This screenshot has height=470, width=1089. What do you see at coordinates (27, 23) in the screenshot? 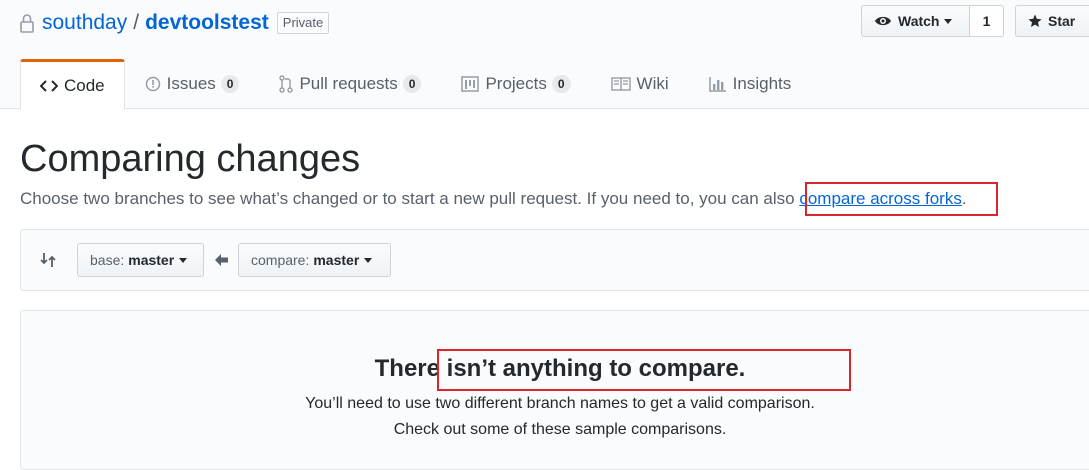
I see `lock-icon` at bounding box center [27, 23].